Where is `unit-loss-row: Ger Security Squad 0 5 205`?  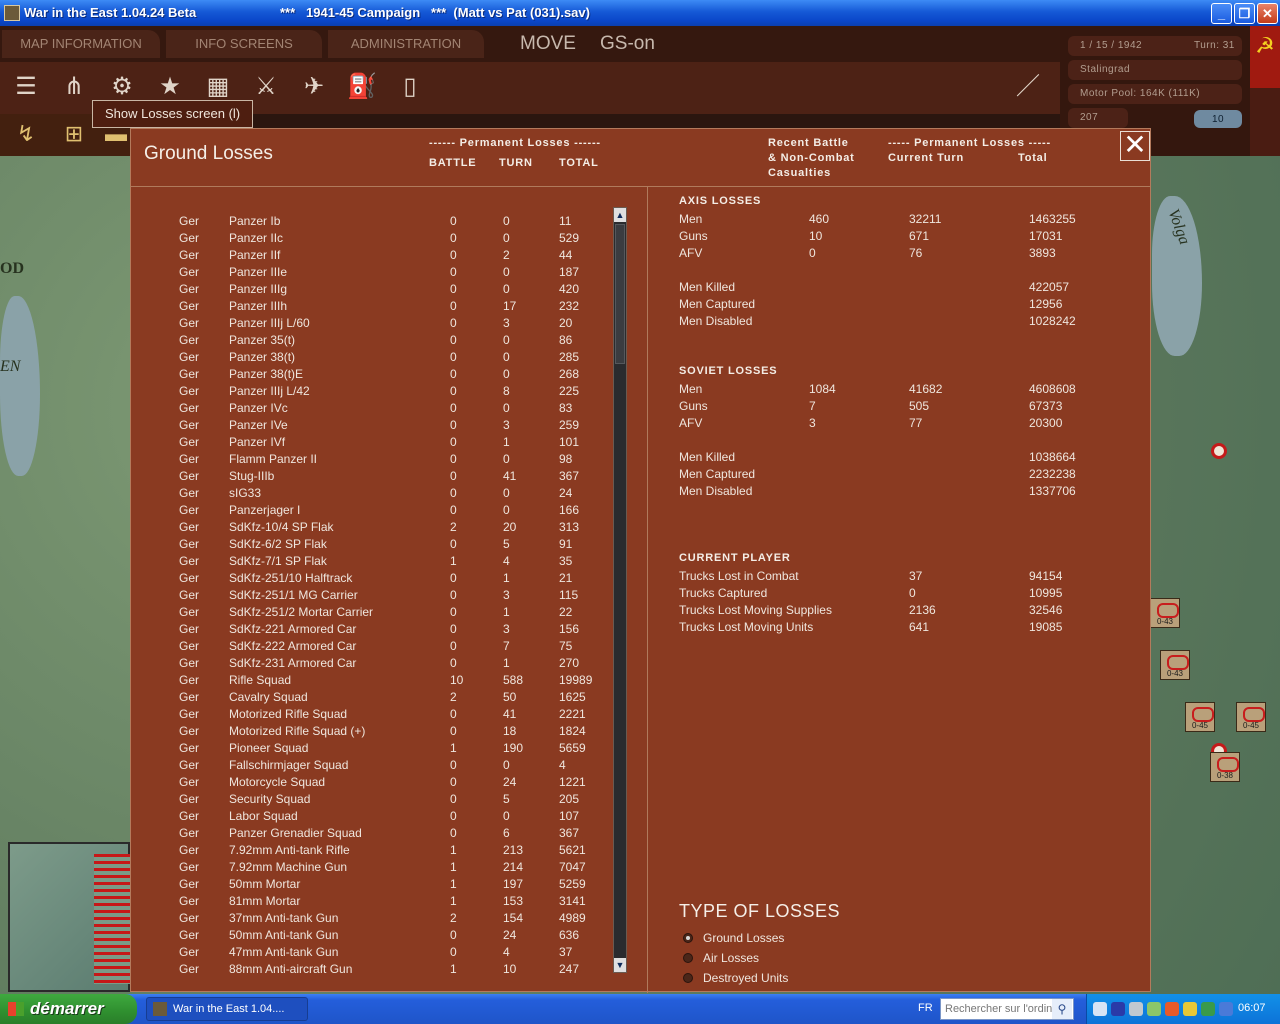 unit-loss-row: Ger Security Squad 0 5 205 is located at coordinates (399, 799).